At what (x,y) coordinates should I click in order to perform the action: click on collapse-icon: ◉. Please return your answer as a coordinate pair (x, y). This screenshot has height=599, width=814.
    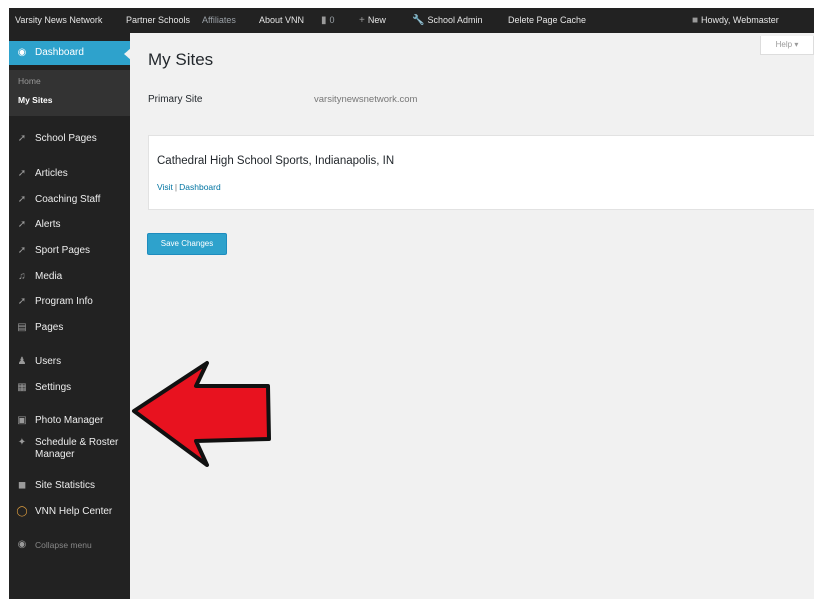
    Looking at the image, I should click on (22, 544).